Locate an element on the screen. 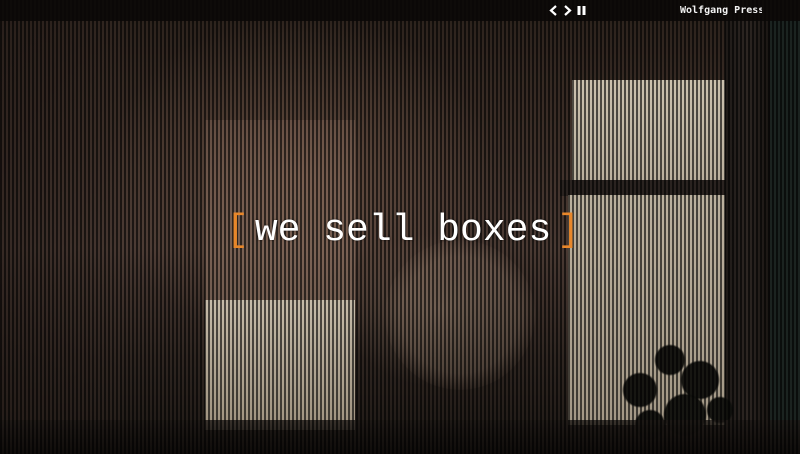  brand-link: Wolfgang Press is located at coordinates (721, 10).